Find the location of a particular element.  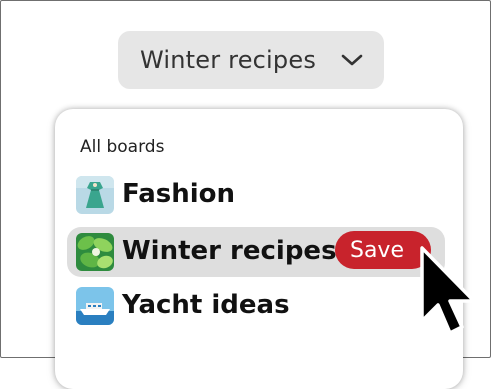

board-item-label: Yacht ideas is located at coordinates (206, 305).